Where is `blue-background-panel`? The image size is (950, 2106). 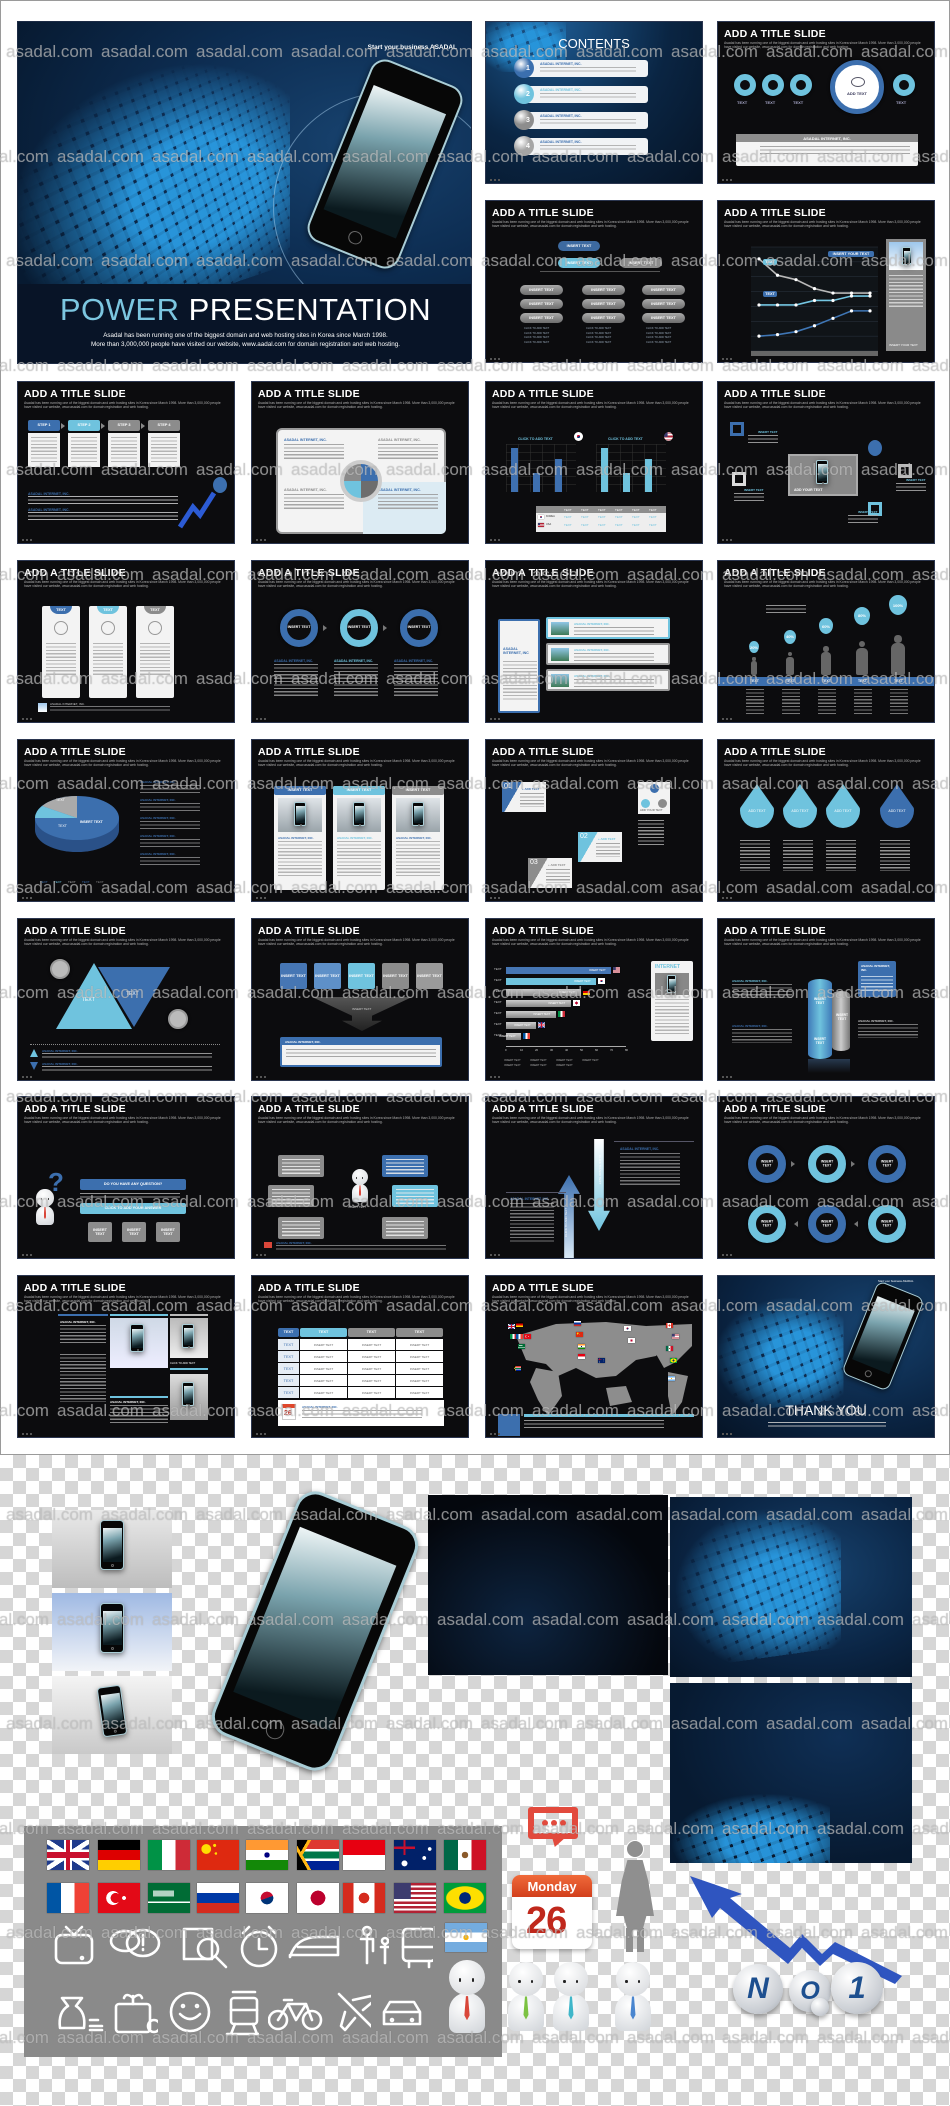
blue-background-panel is located at coordinates (791, 1773).